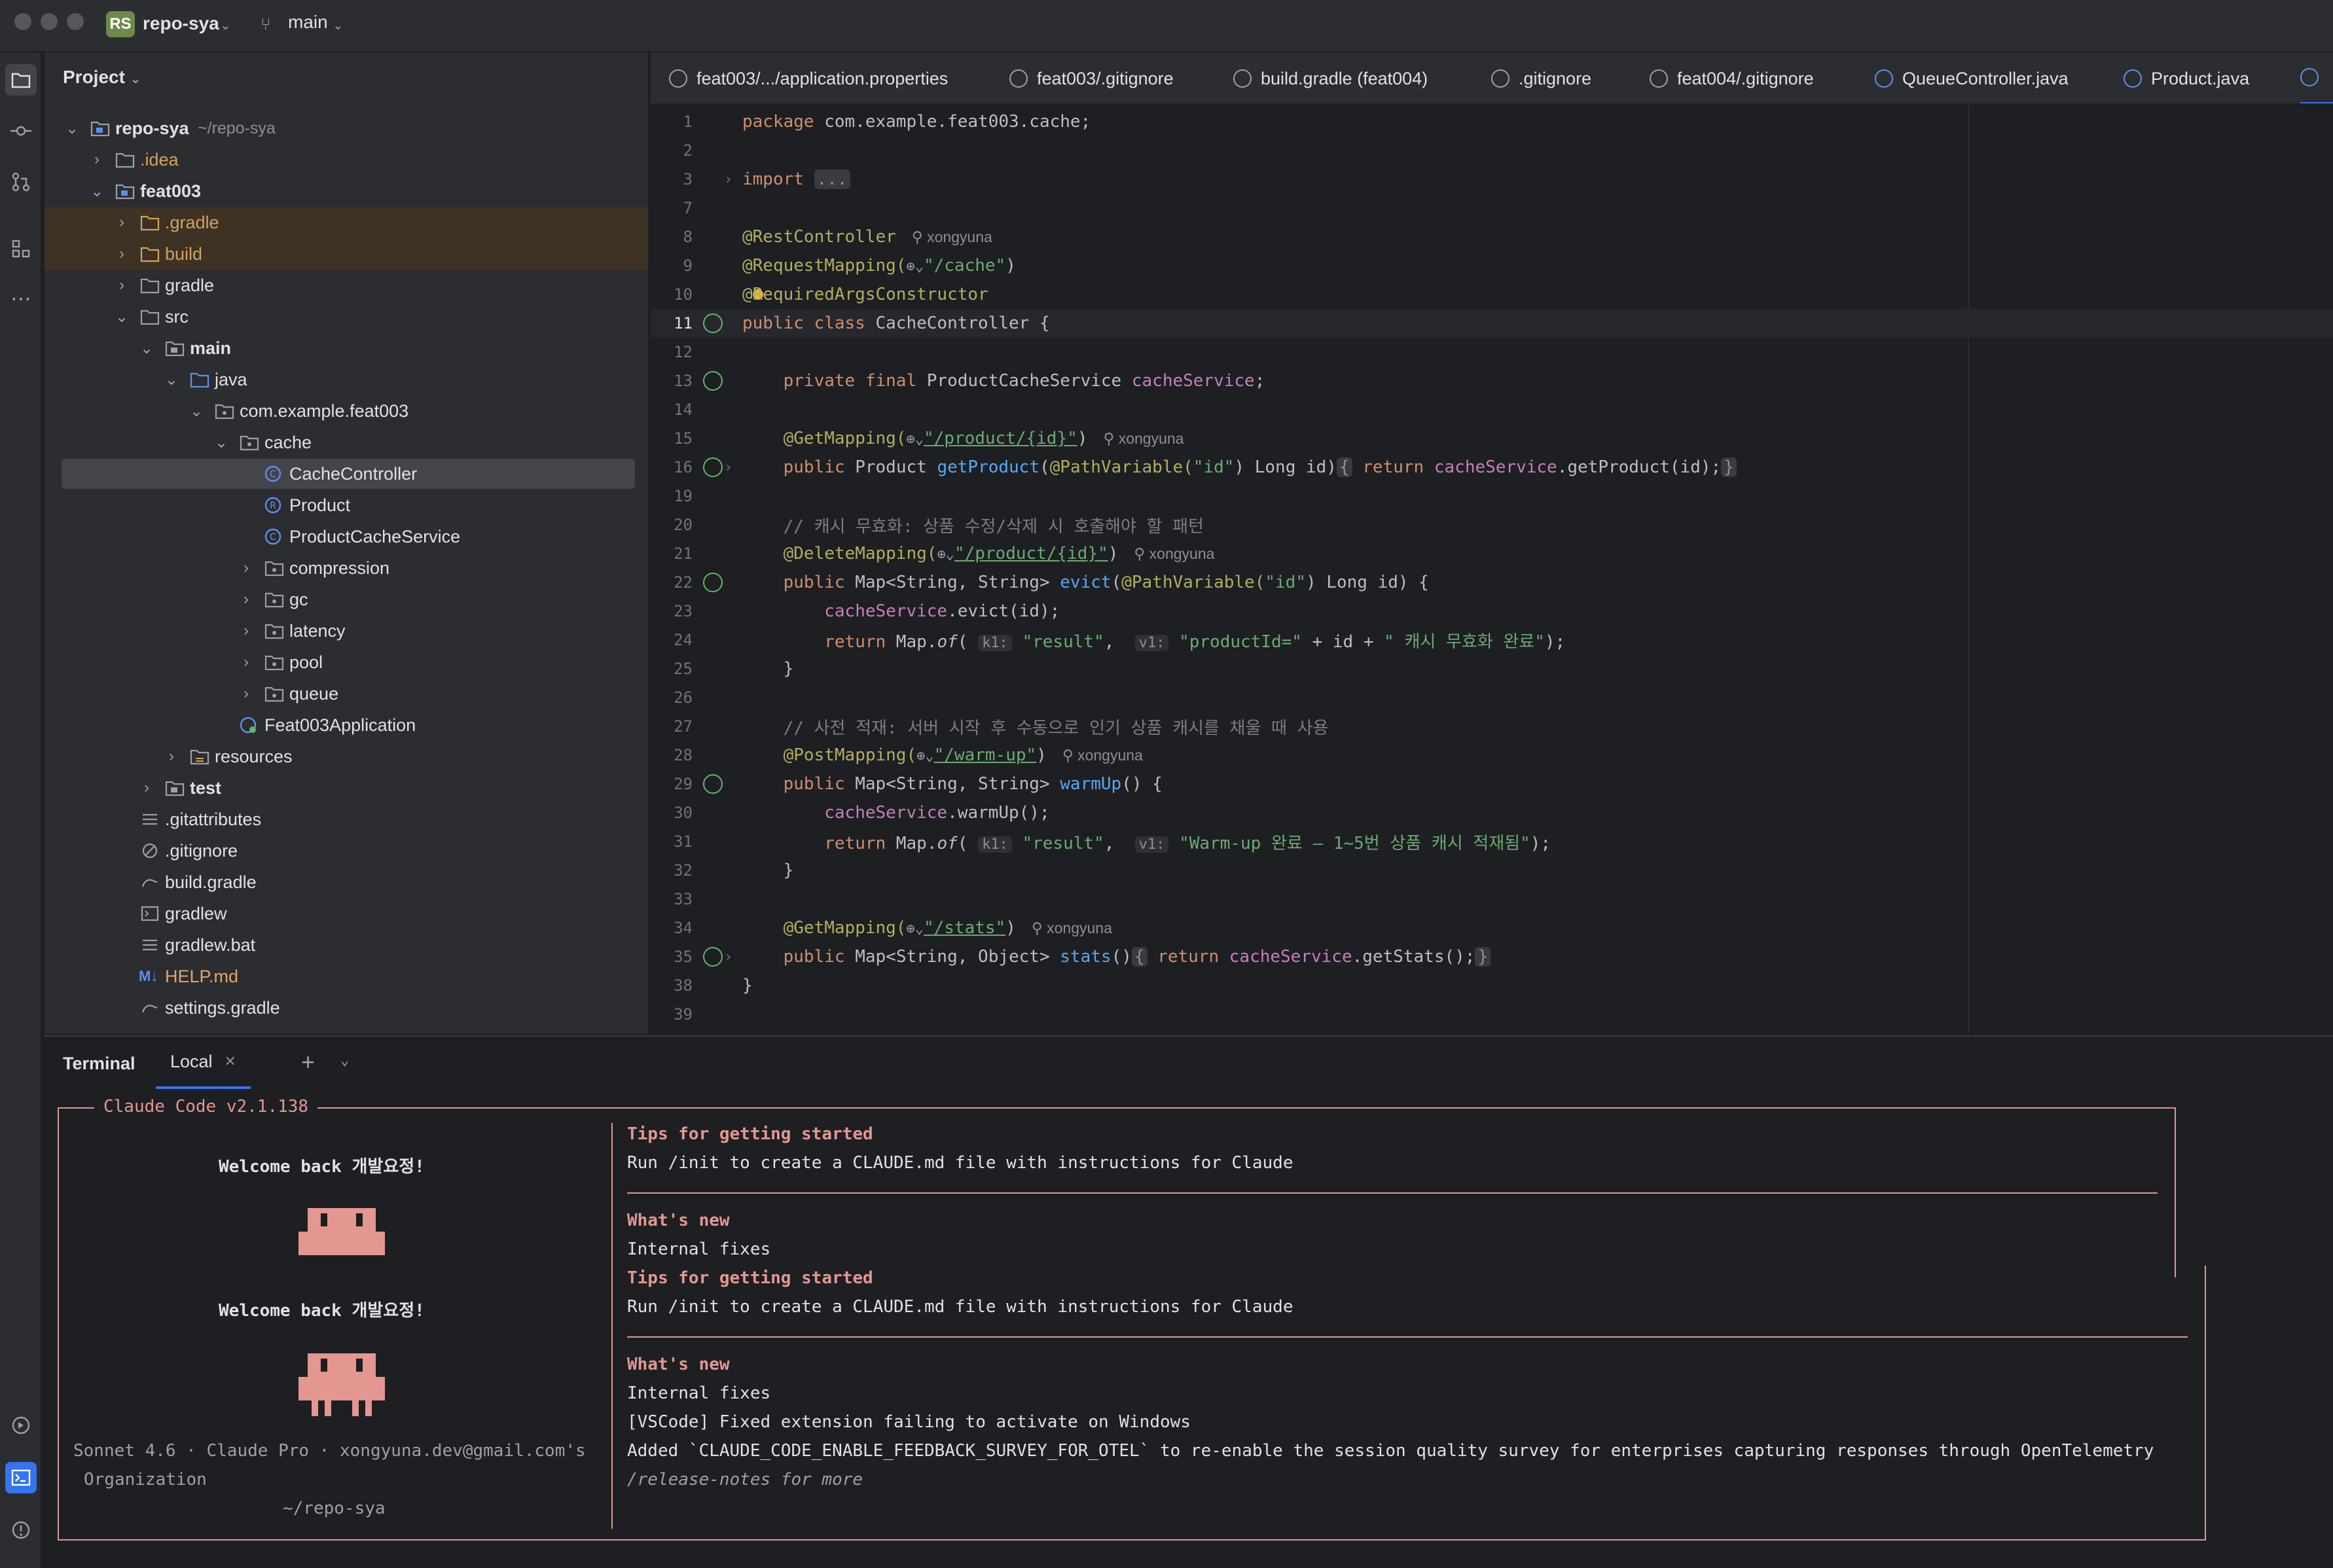 The image size is (2333, 1568). Describe the element at coordinates (346, 160) in the screenshot. I see `tree-item-idea: › .idea` at that location.